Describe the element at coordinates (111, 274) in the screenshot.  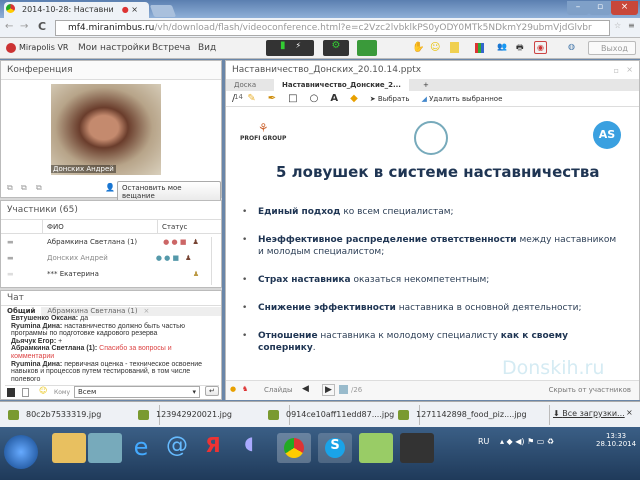
I see `table-row: ▬ *** Екатерина ♟` at that location.